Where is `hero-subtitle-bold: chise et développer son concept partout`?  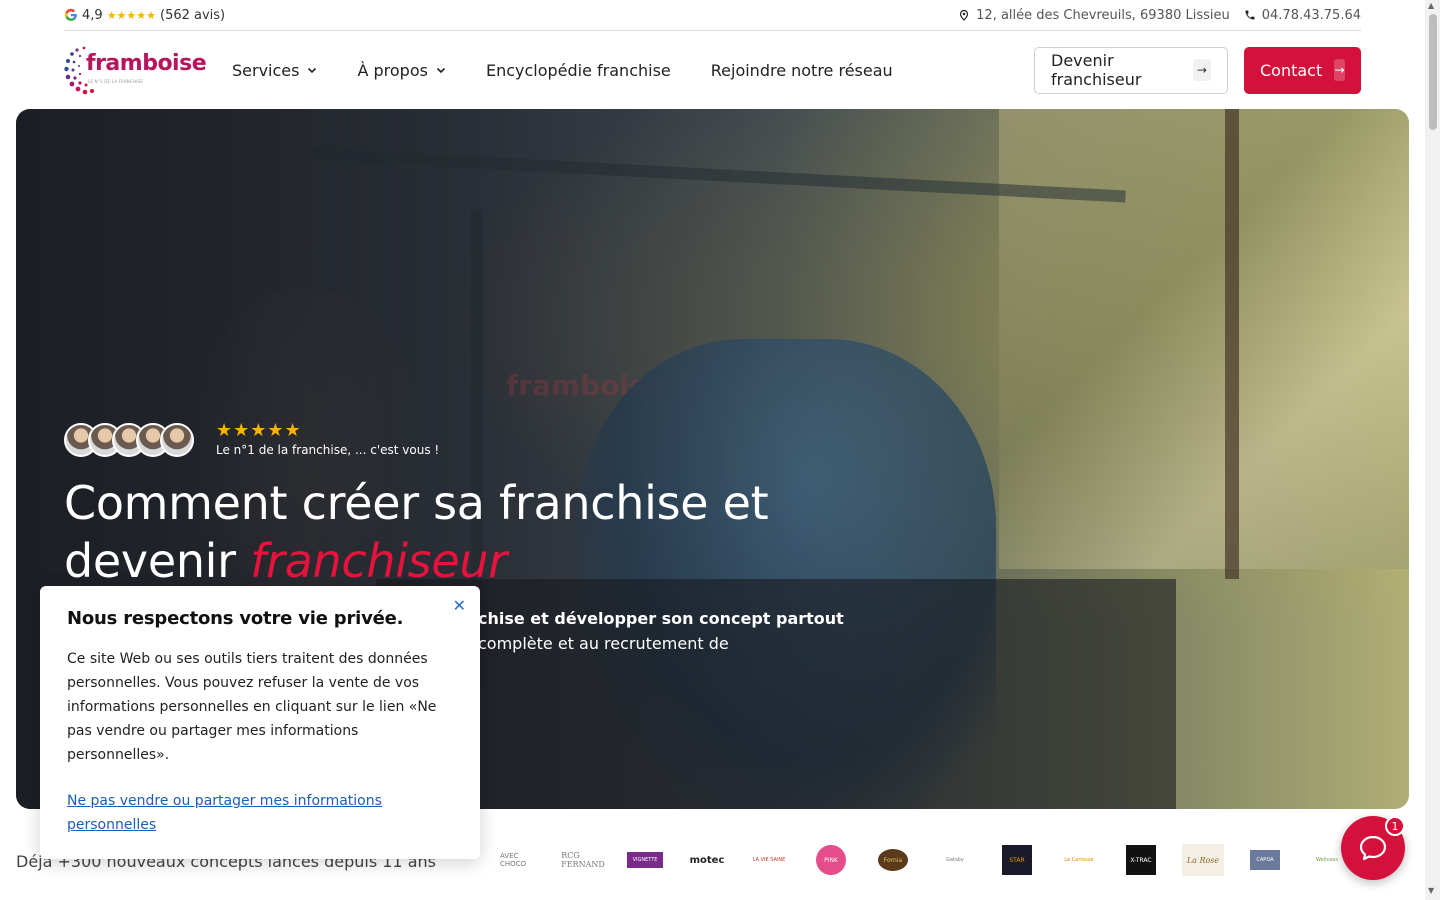 hero-subtitle-bold: chise et développer son concept partout is located at coordinates (661, 618).